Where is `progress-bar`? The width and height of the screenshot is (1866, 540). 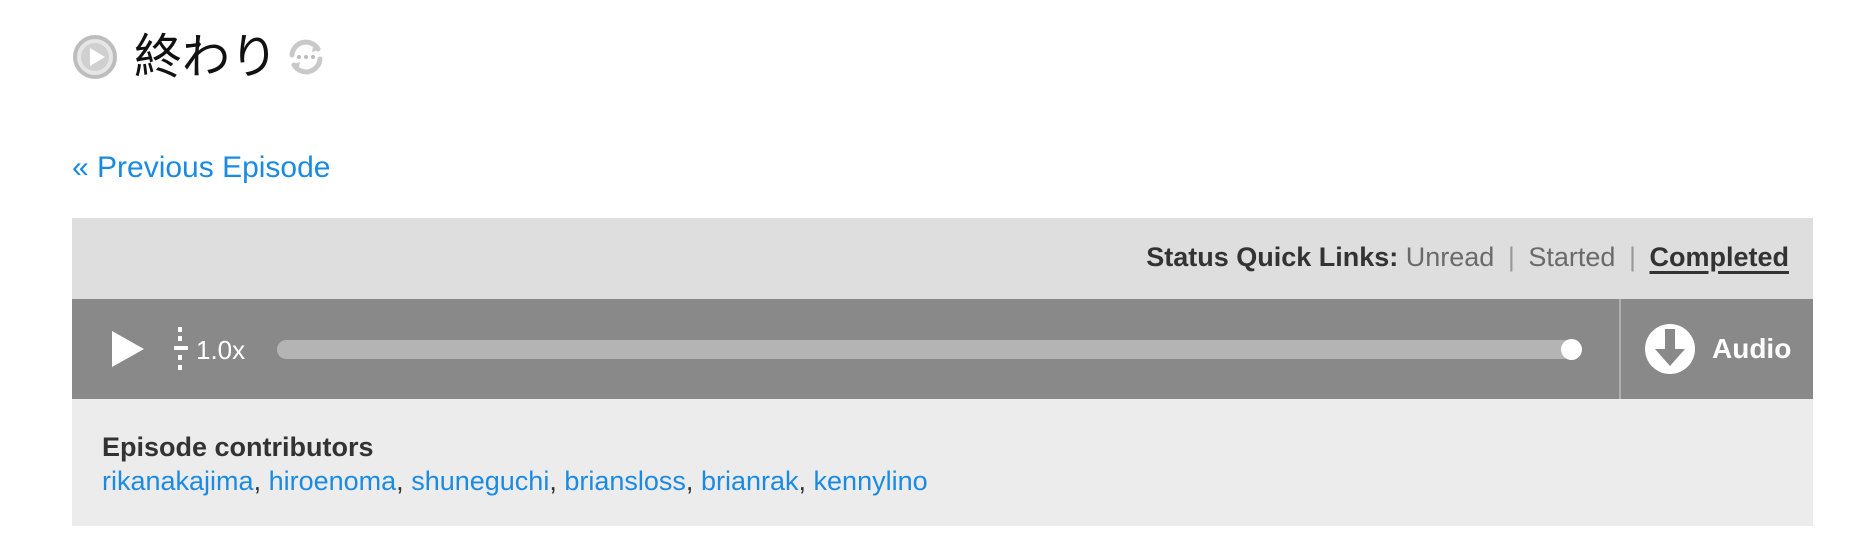 progress-bar is located at coordinates (929, 349).